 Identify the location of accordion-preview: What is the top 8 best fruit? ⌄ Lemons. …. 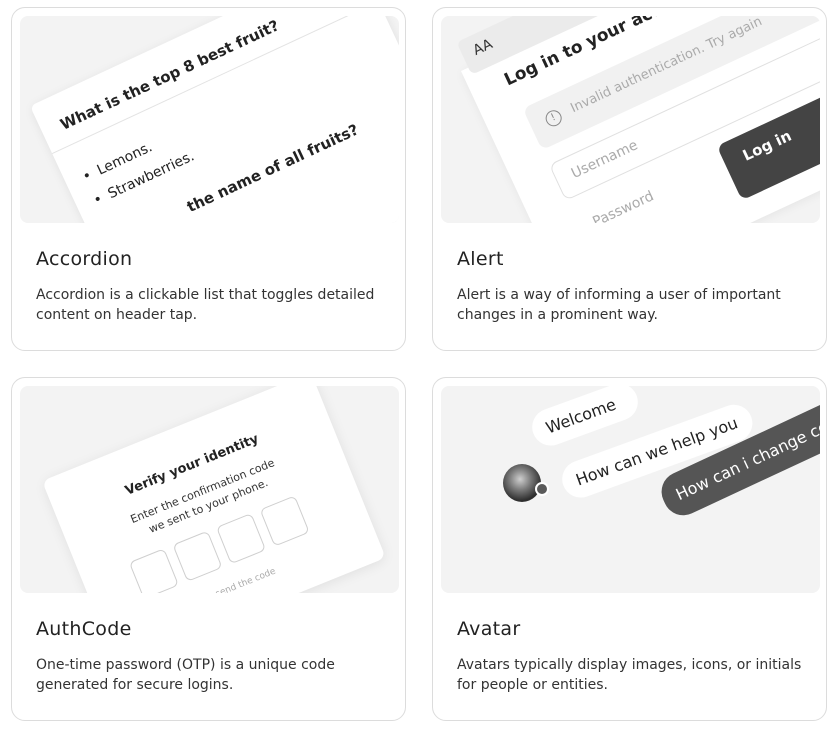
(209, 119).